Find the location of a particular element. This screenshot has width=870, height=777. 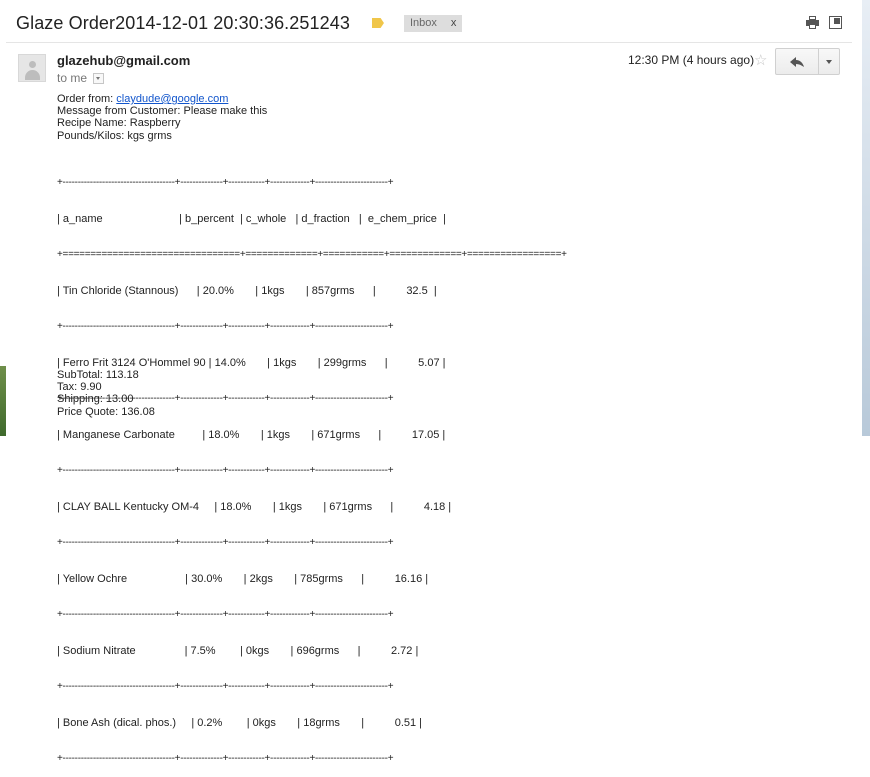

new-window-icon is located at coordinates (835, 22).